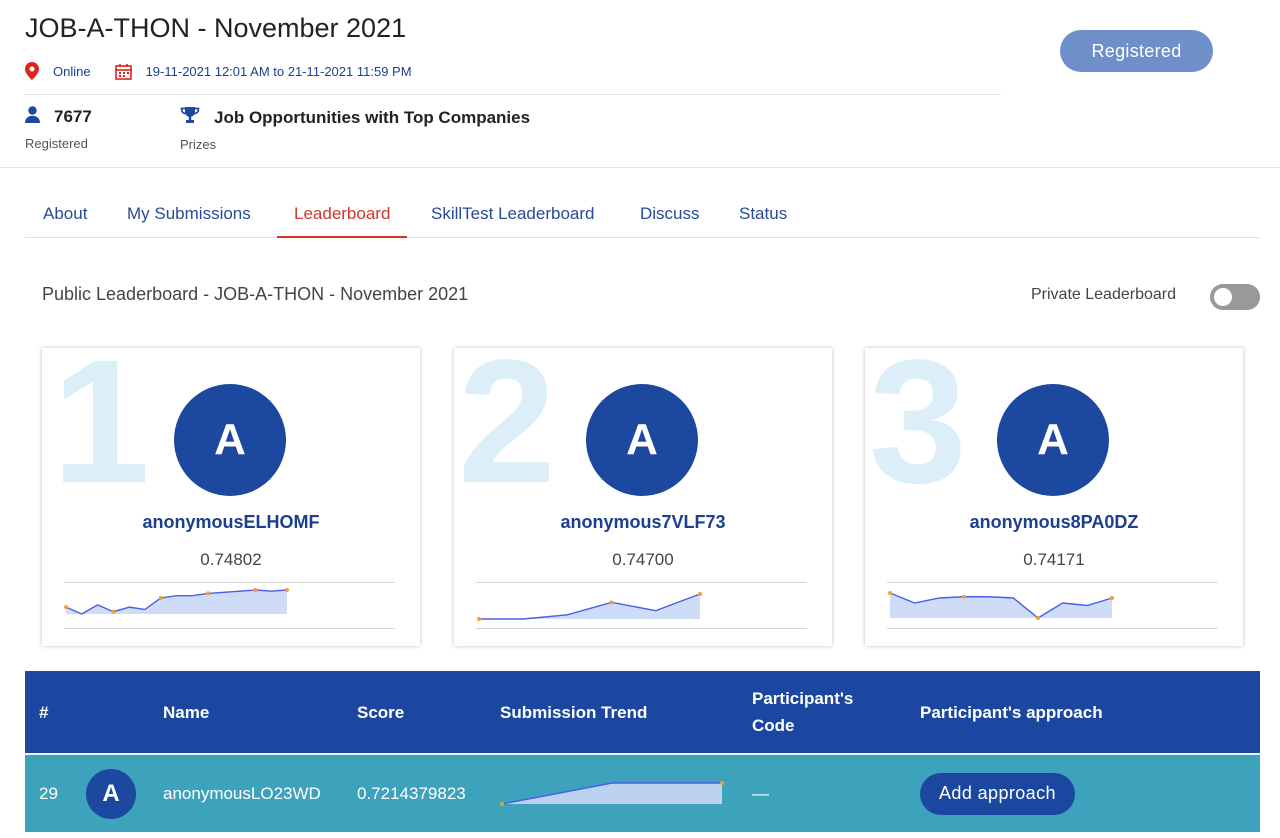 The width and height of the screenshot is (1280, 838). Describe the element at coordinates (773, 725) in the screenshot. I see `col-code-line2: Code` at that location.